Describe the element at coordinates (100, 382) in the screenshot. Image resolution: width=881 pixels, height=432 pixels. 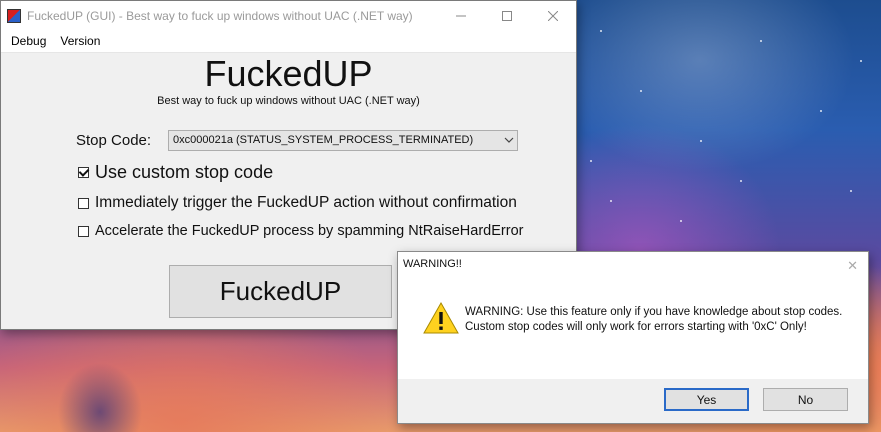
I see `wallpaper-figure` at that location.